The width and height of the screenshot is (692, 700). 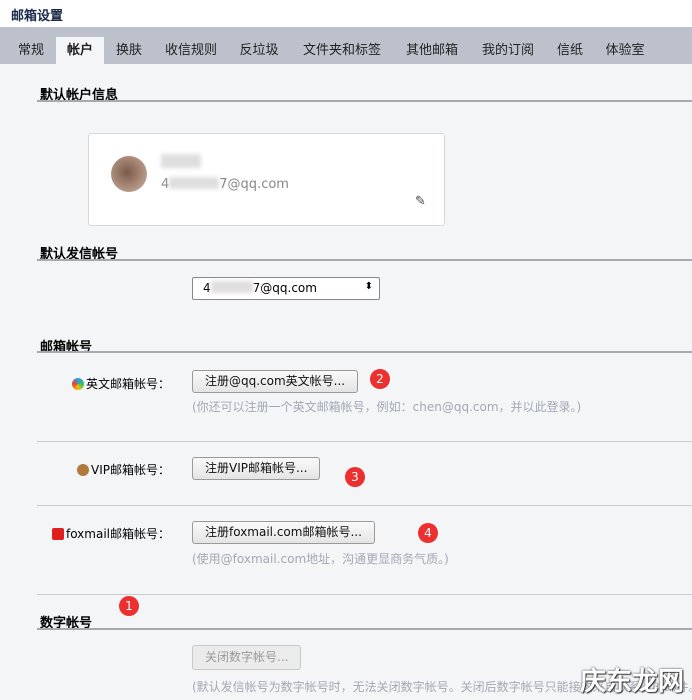 I want to click on badge-1: 1, so click(x=129, y=606).